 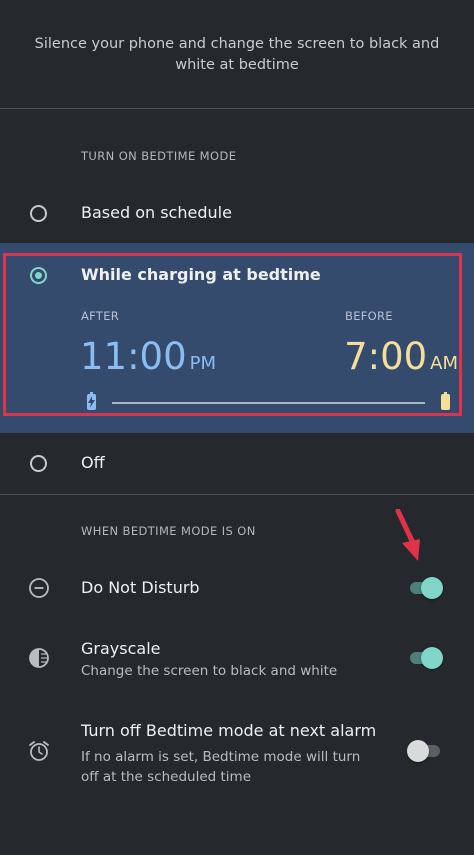 What do you see at coordinates (140, 587) in the screenshot?
I see `setting-title: Do Not Disturb` at bounding box center [140, 587].